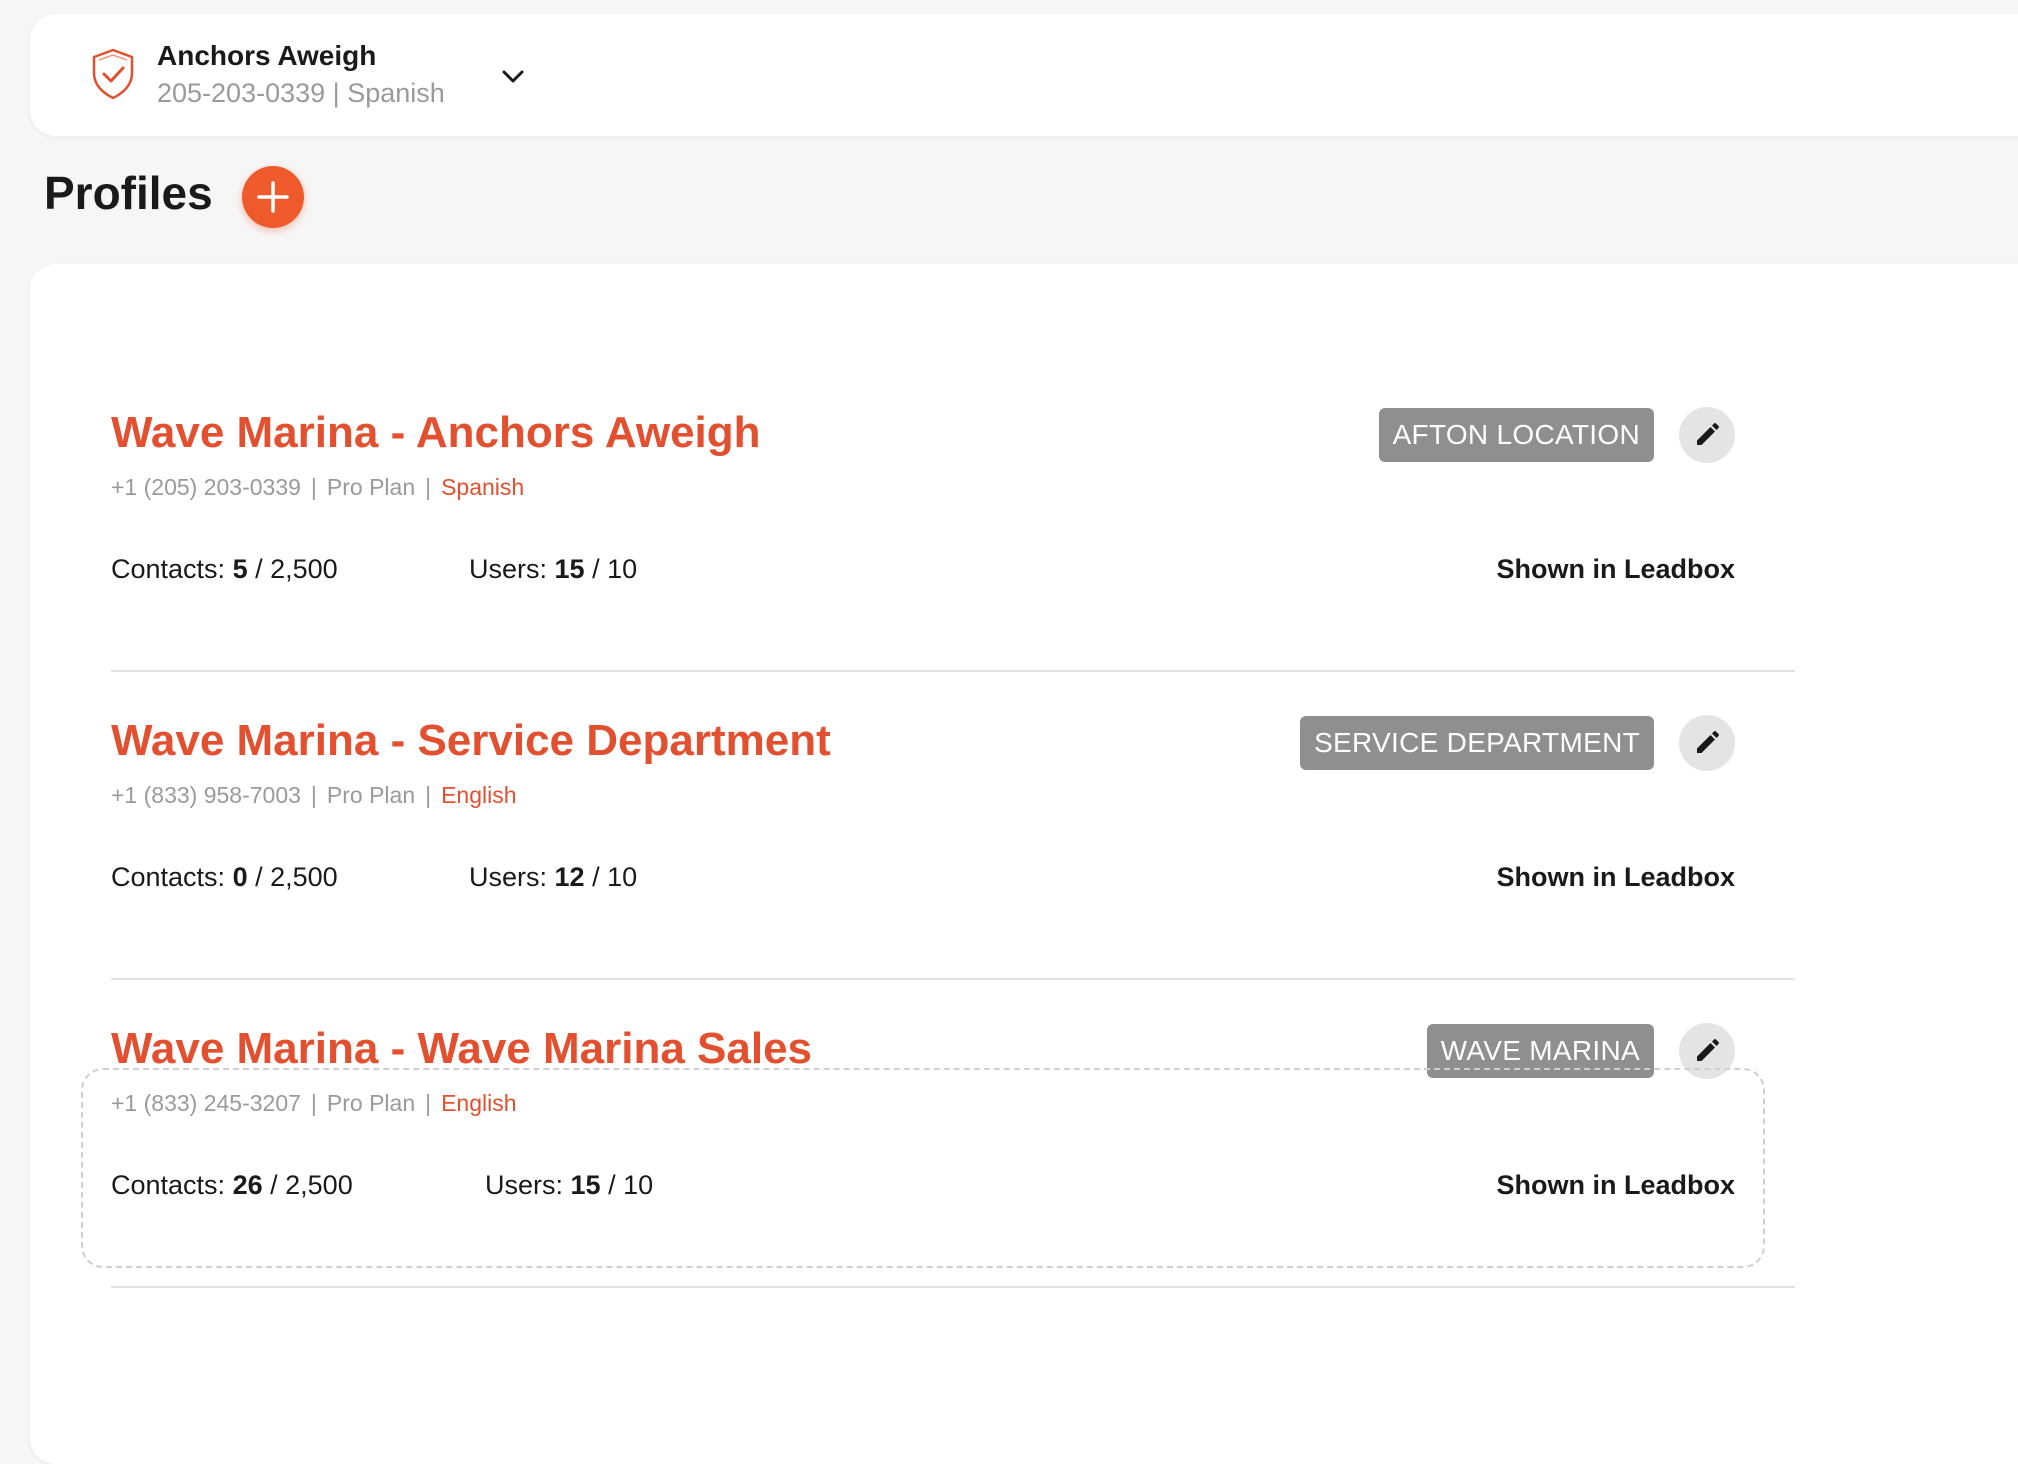  Describe the element at coordinates (1516, 435) in the screenshot. I see `profile-tag: AFTON LOCATION` at that location.